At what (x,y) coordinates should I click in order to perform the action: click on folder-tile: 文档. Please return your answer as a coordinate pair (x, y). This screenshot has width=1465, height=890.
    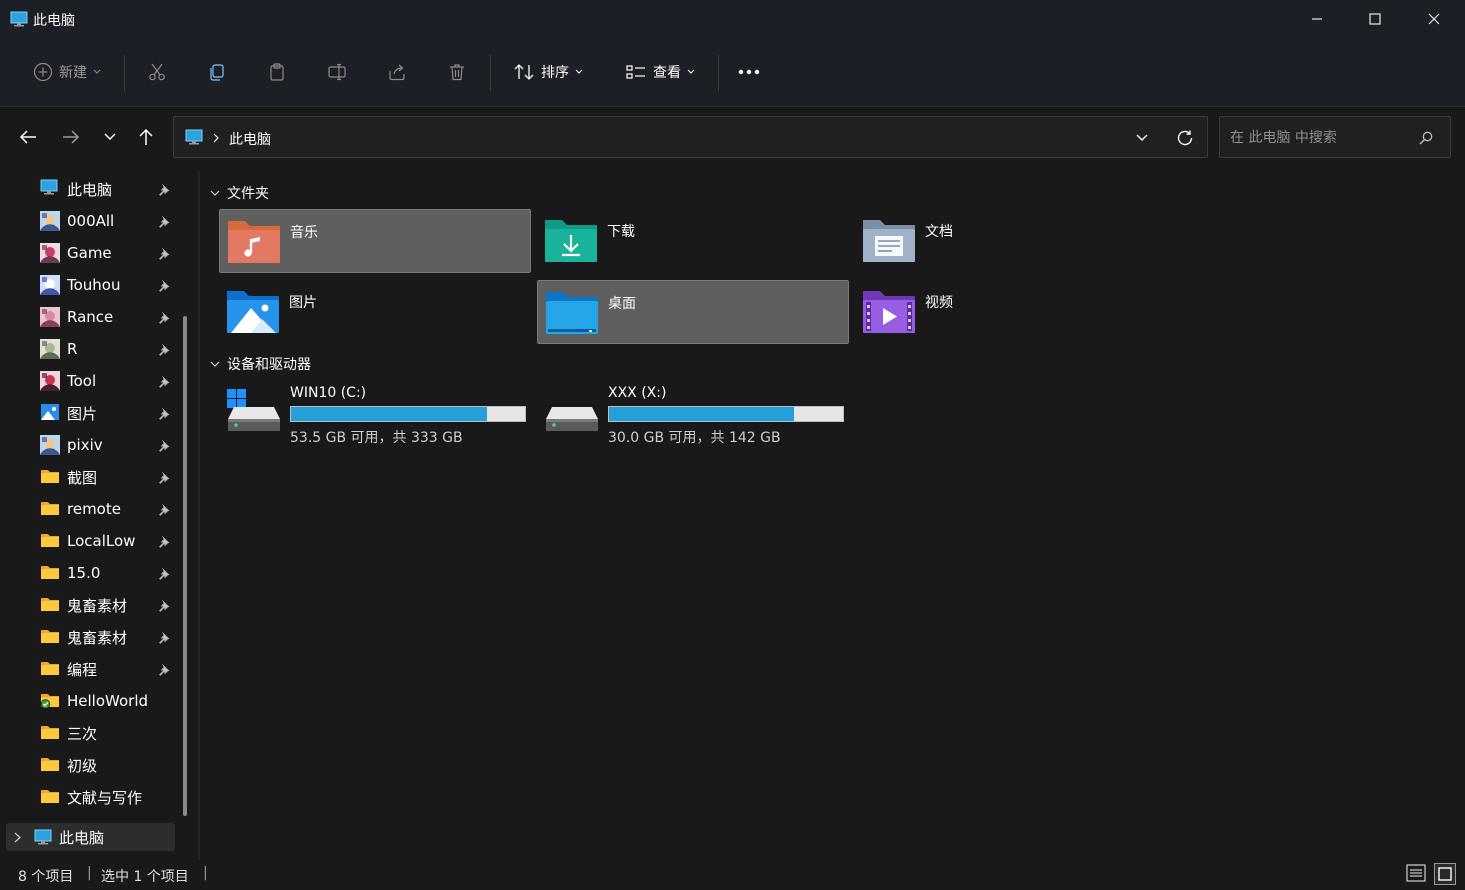
    Looking at the image, I should click on (1011, 241).